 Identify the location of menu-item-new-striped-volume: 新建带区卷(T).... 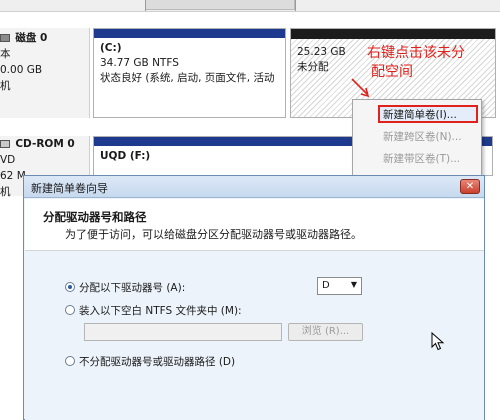
(421, 158).